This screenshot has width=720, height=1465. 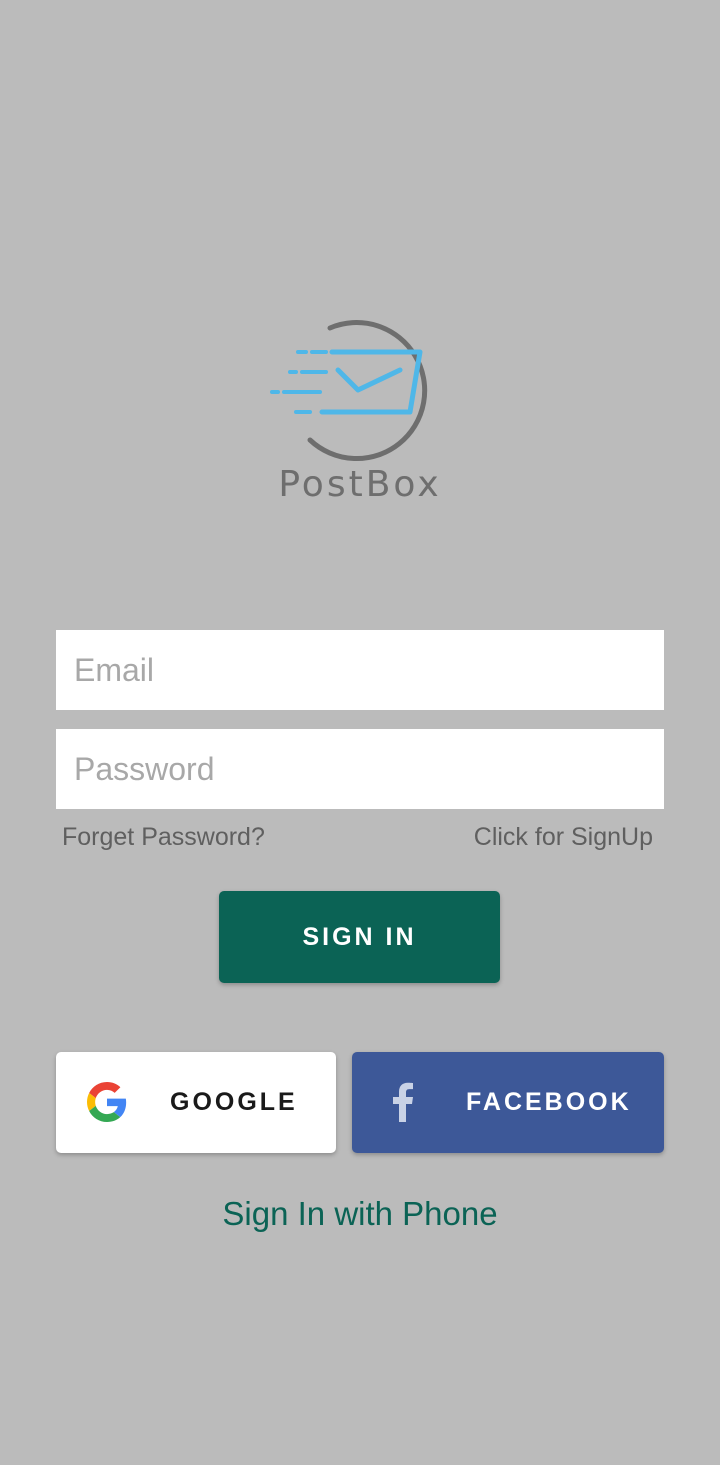 What do you see at coordinates (163, 837) in the screenshot?
I see `forget-password-link: Forget Password?` at bounding box center [163, 837].